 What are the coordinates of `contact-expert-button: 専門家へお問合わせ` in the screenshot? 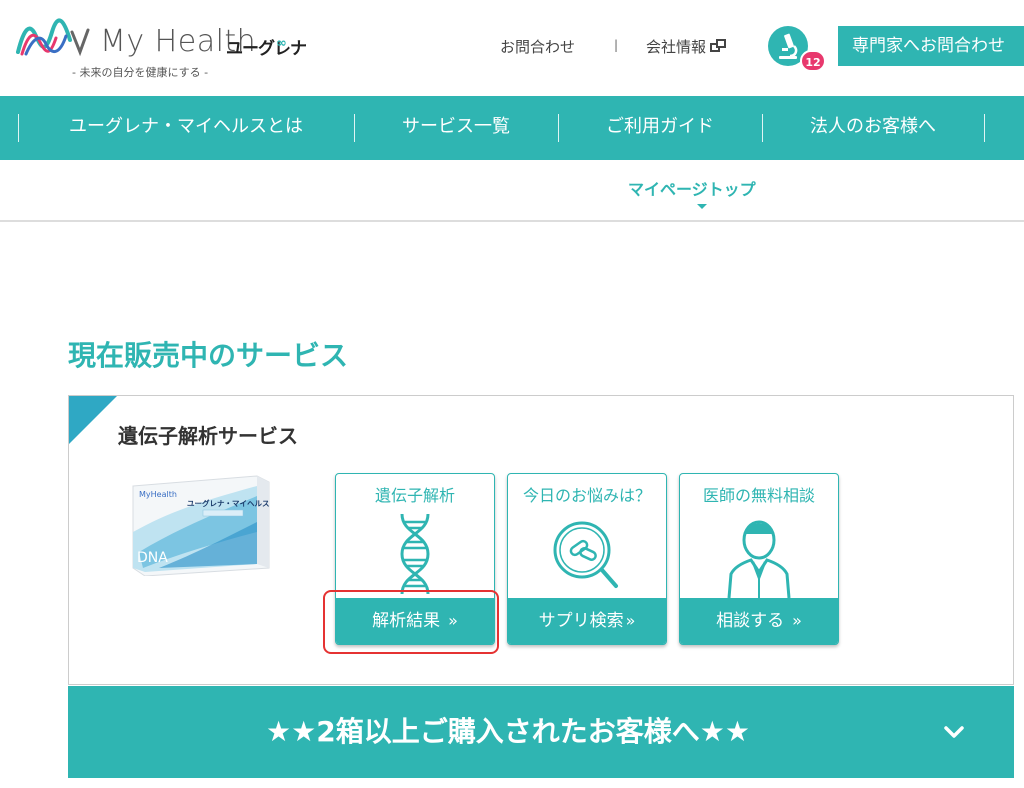 It's located at (931, 46).